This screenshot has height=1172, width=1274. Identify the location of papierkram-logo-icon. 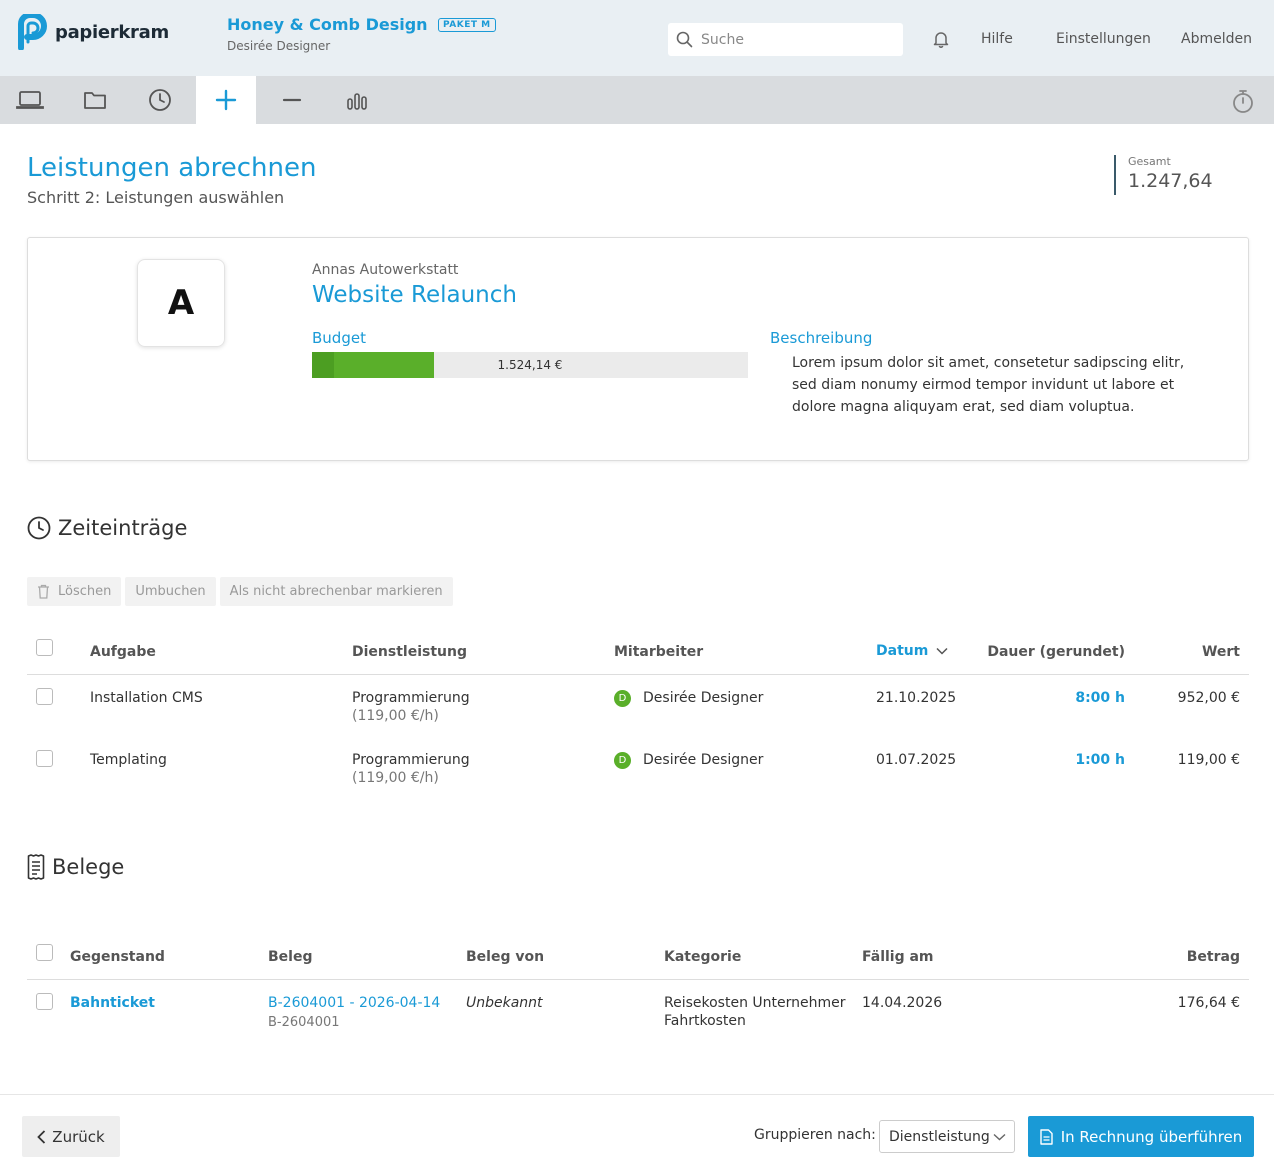
(32, 32).